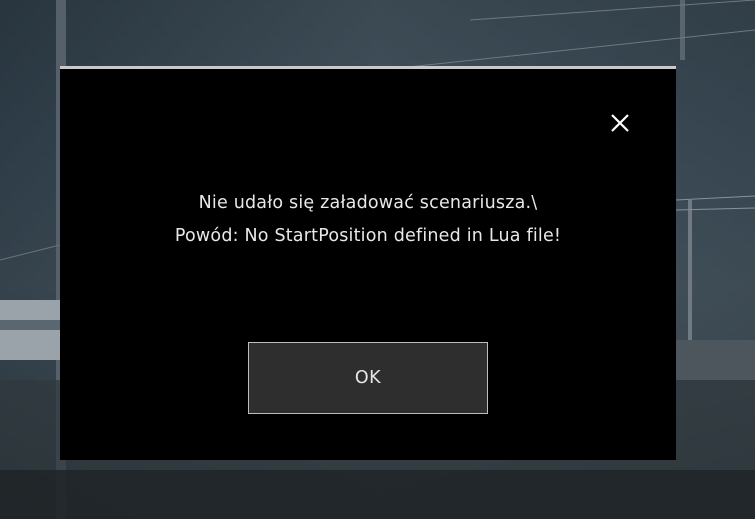  I want to click on close-icon, so click(620, 123).